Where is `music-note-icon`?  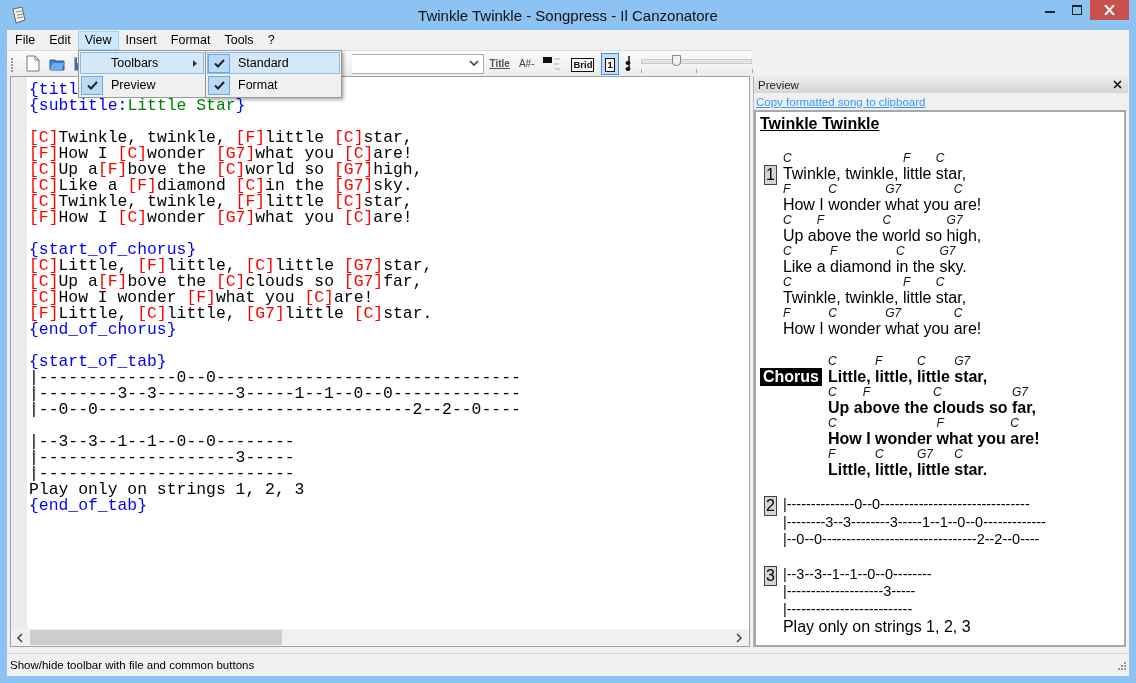 music-note-icon is located at coordinates (627, 63).